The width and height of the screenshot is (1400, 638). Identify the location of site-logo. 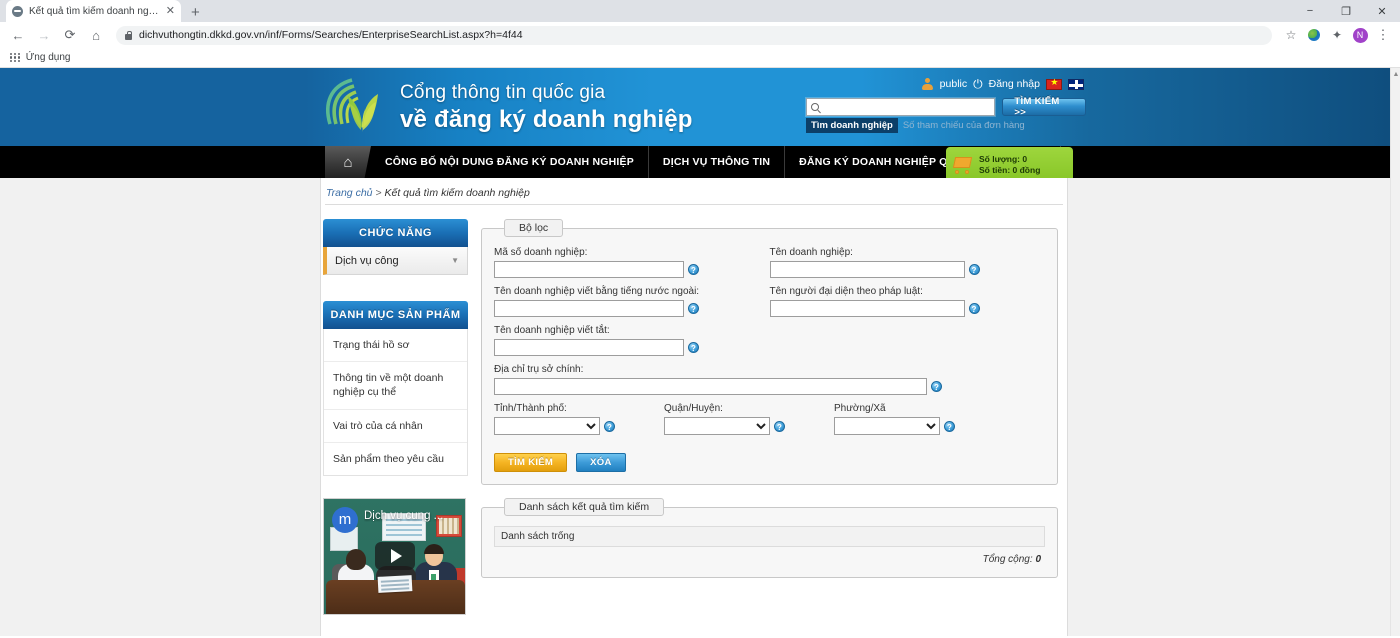
(362, 107).